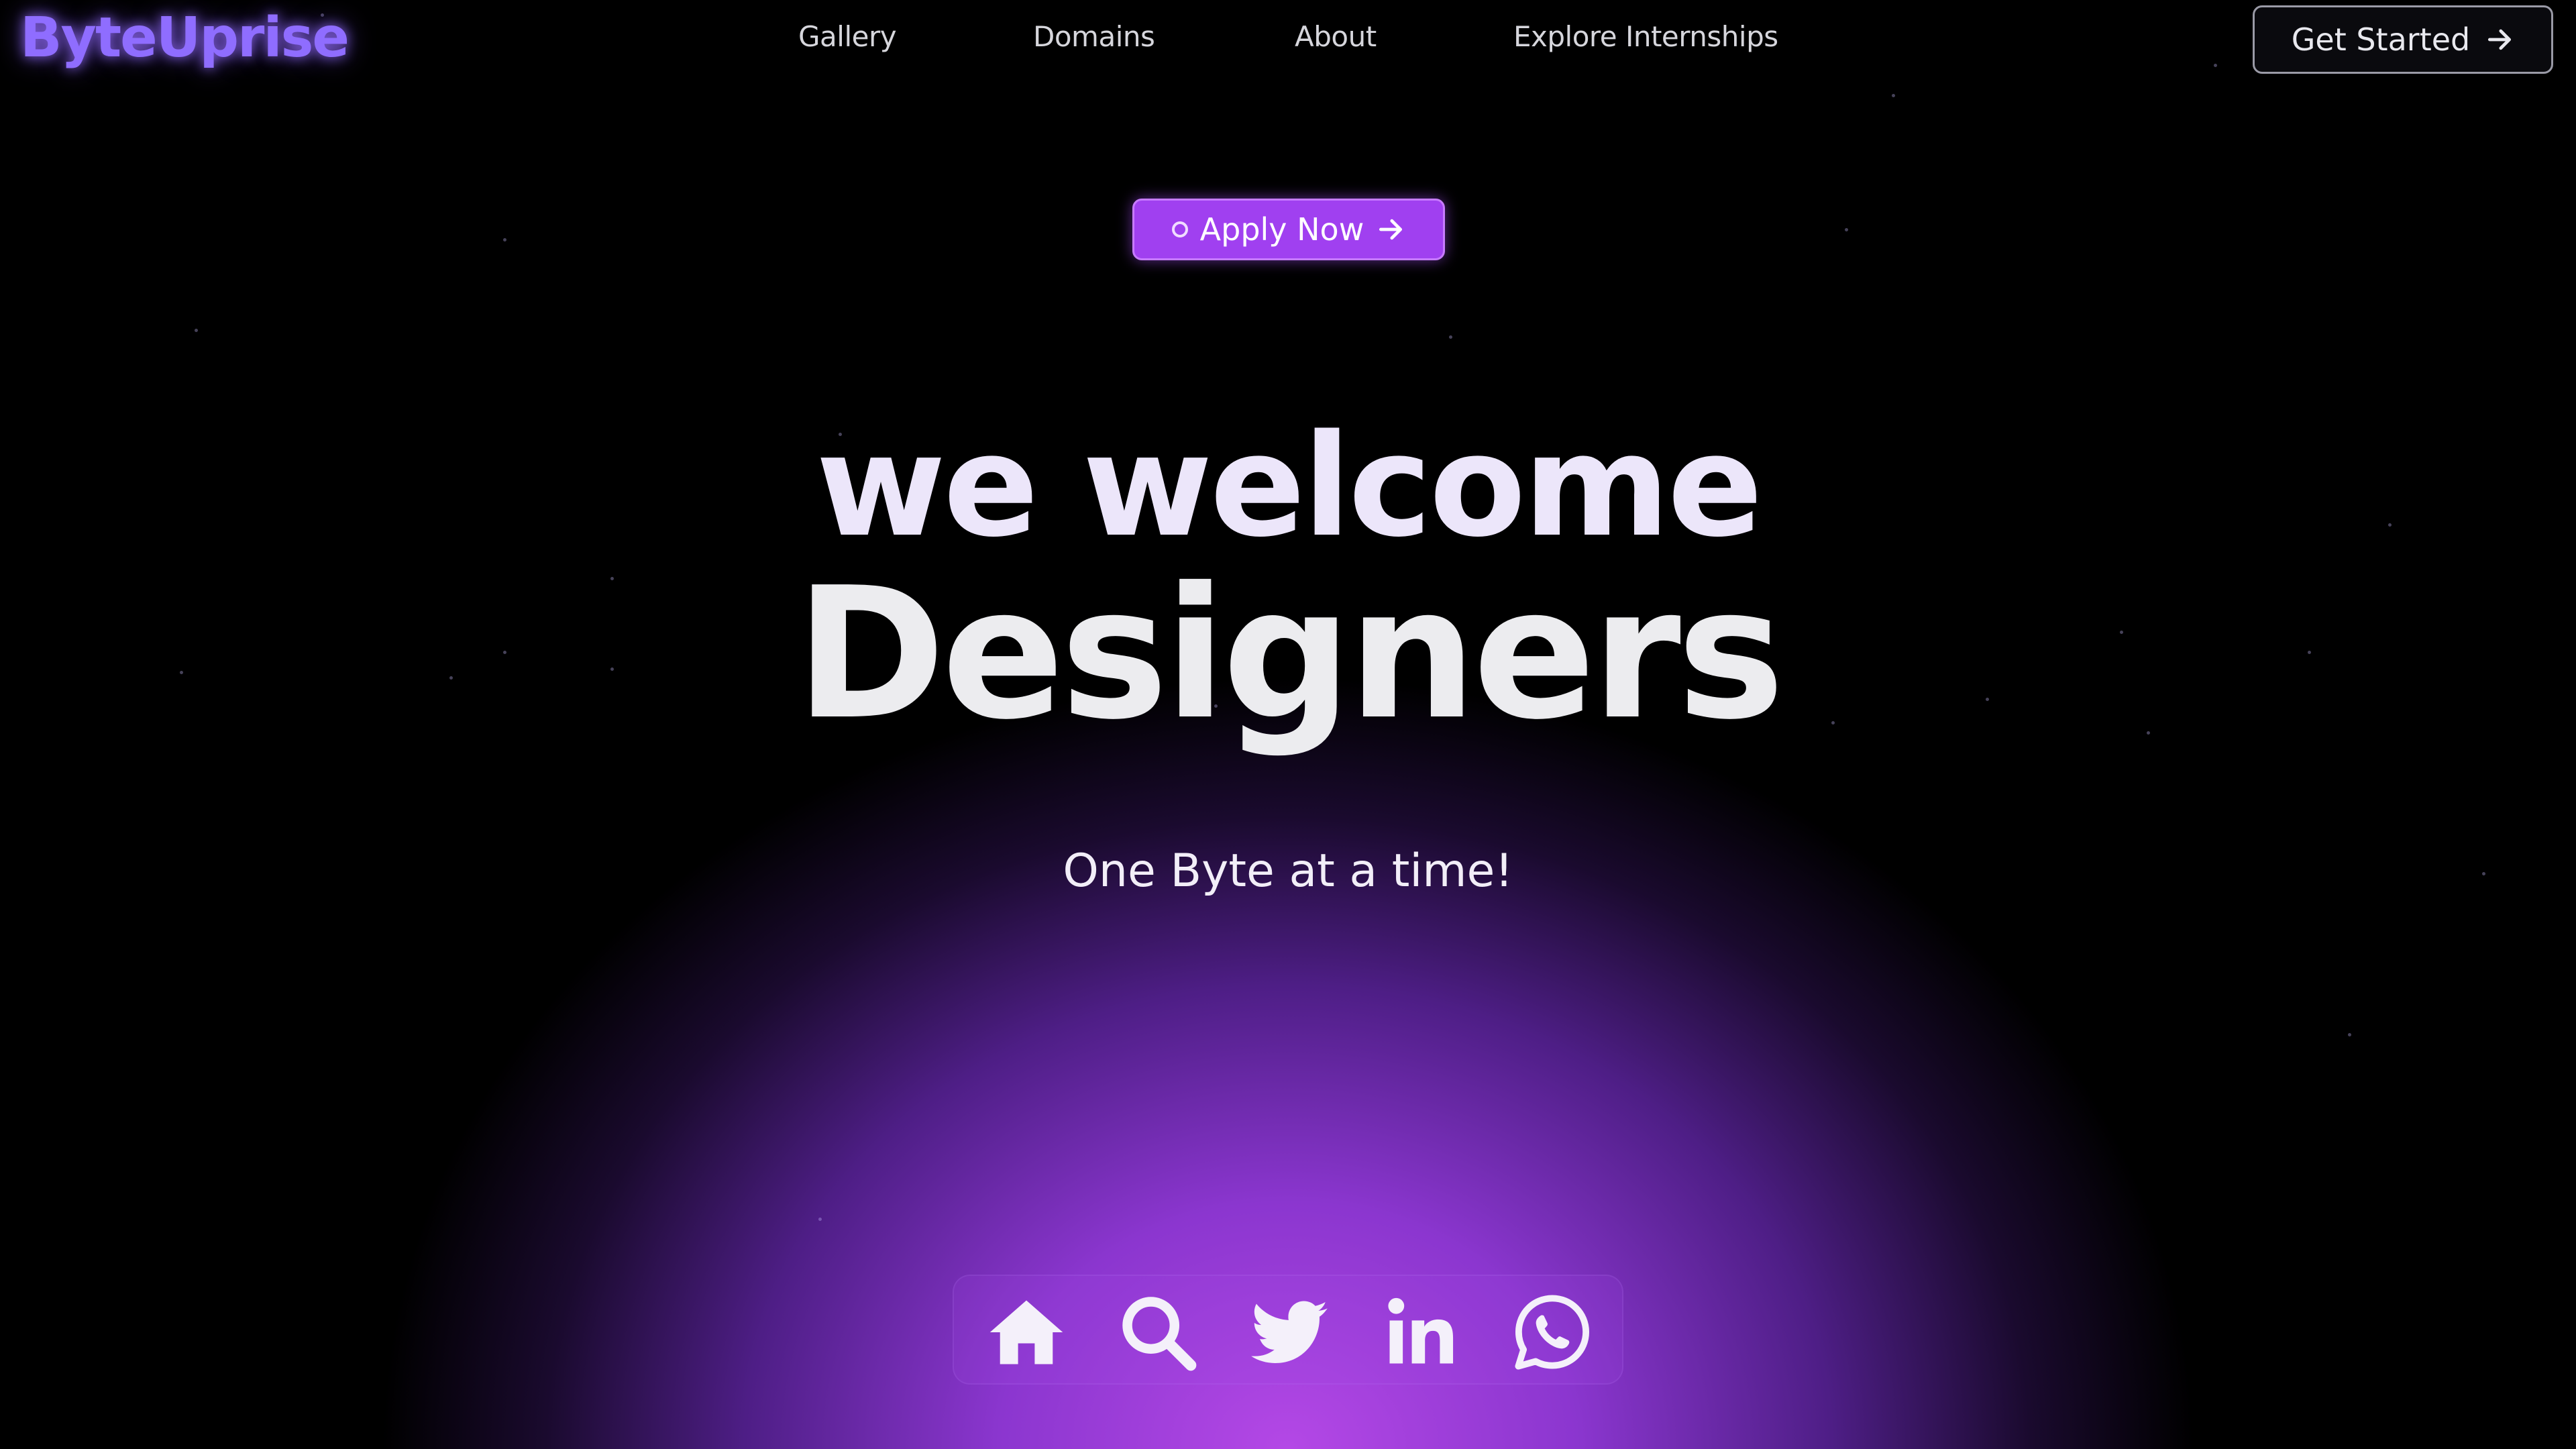 This screenshot has height=1449, width=2576. Describe the element at coordinates (1645, 36) in the screenshot. I see `nav-explore-internships: Explore Internships` at that location.